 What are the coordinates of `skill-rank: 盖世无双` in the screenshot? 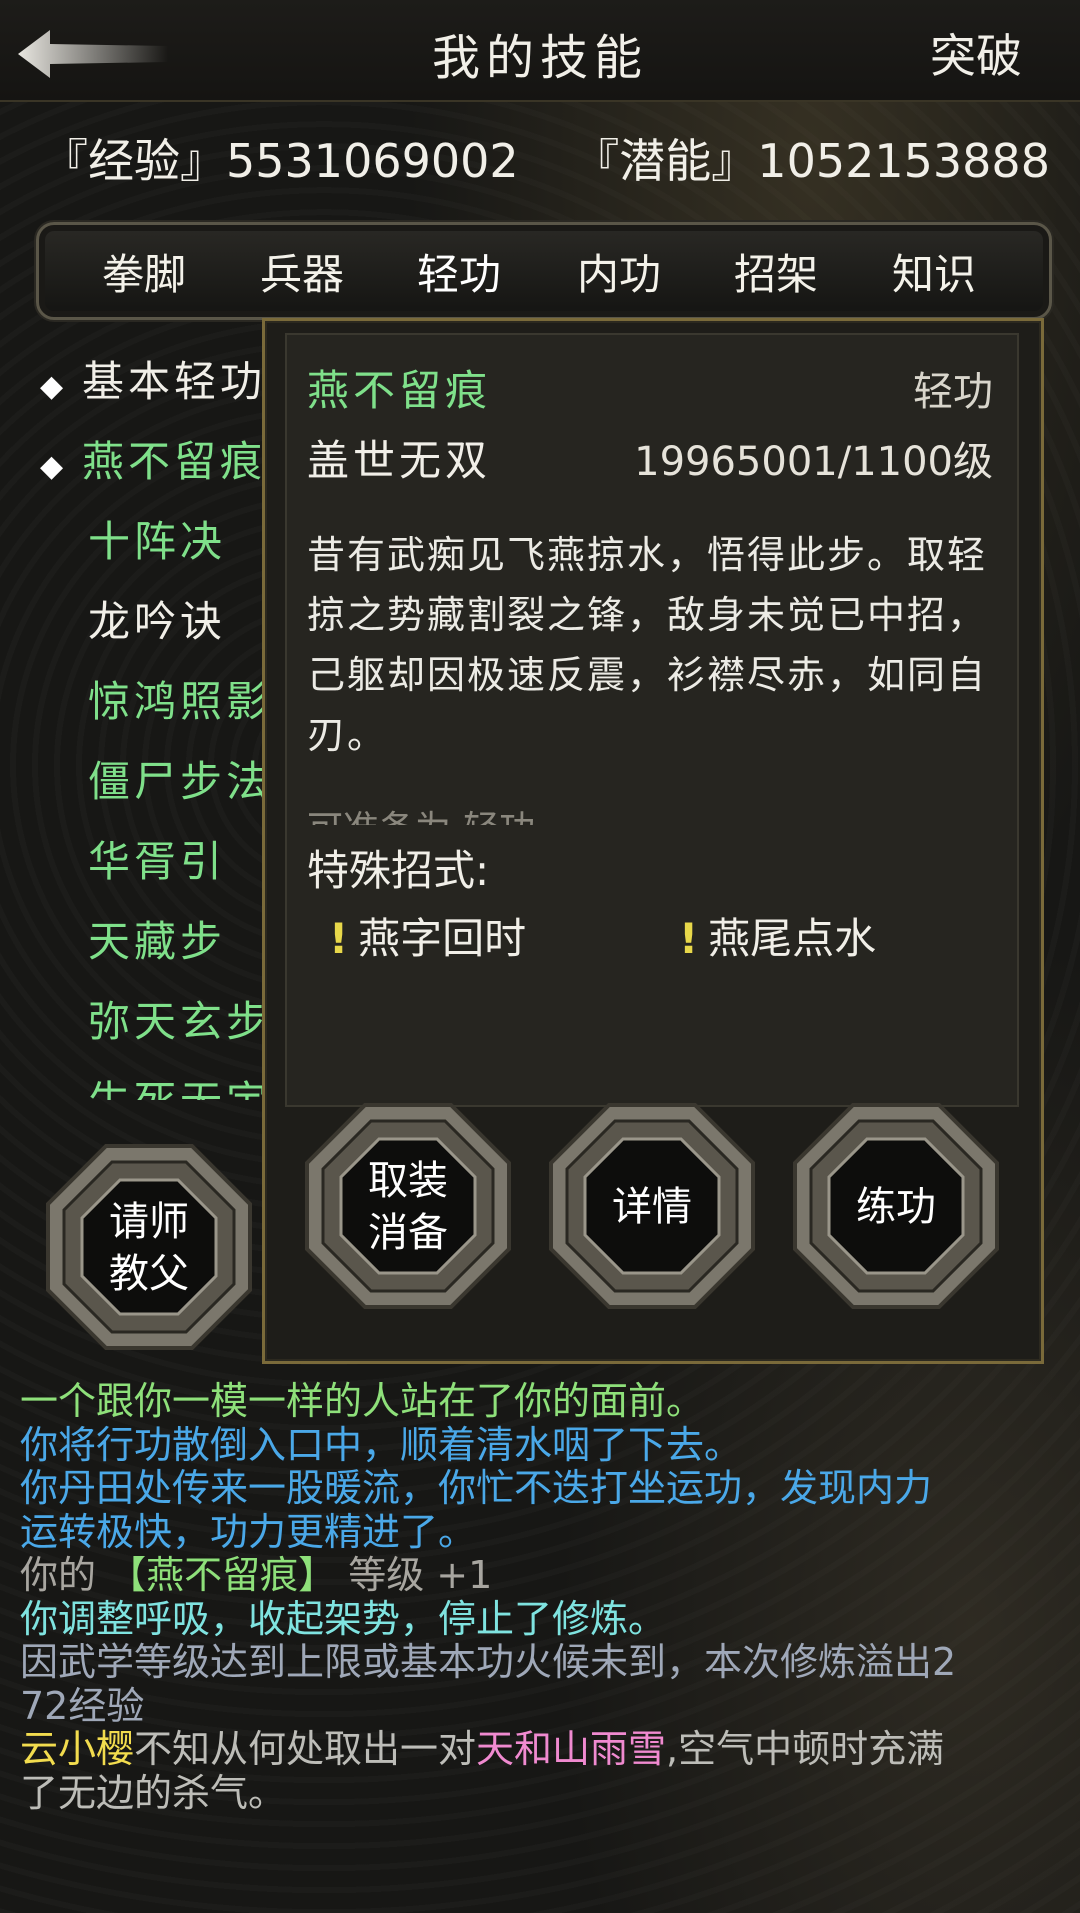 It's located at (399, 460).